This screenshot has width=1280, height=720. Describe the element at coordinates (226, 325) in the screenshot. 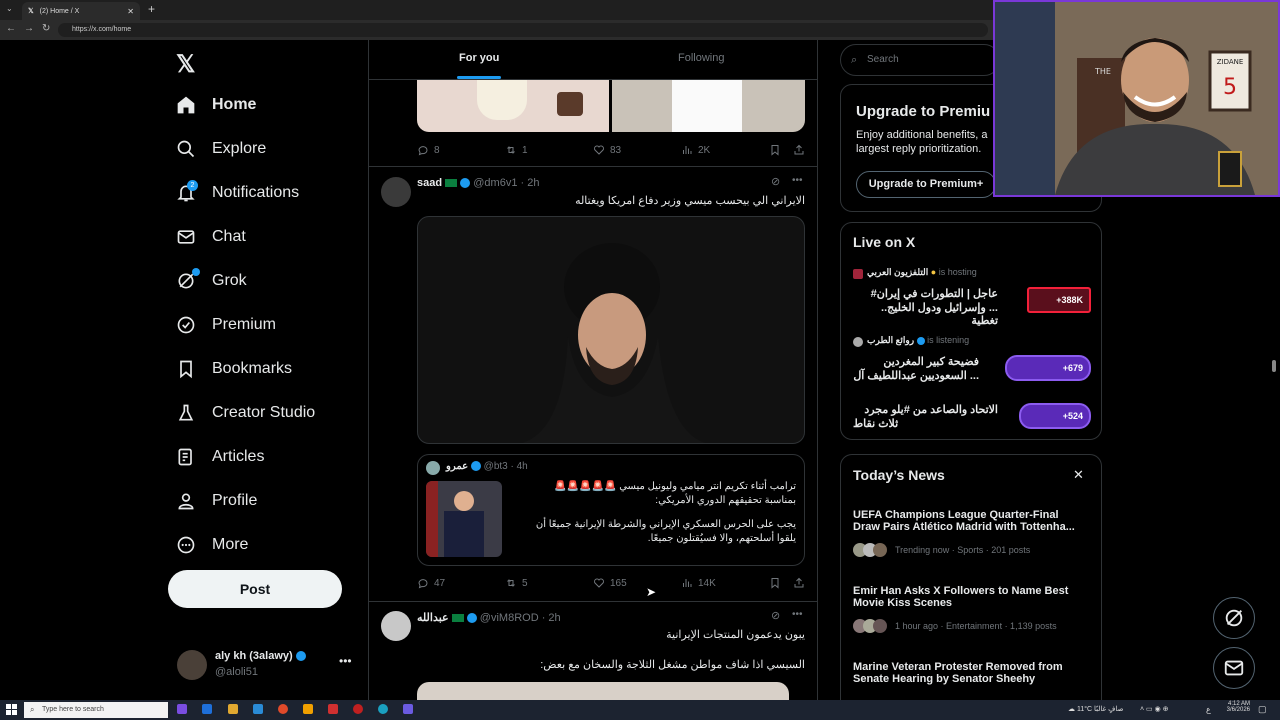

I see `sidebar-item-premium: Premium` at that location.